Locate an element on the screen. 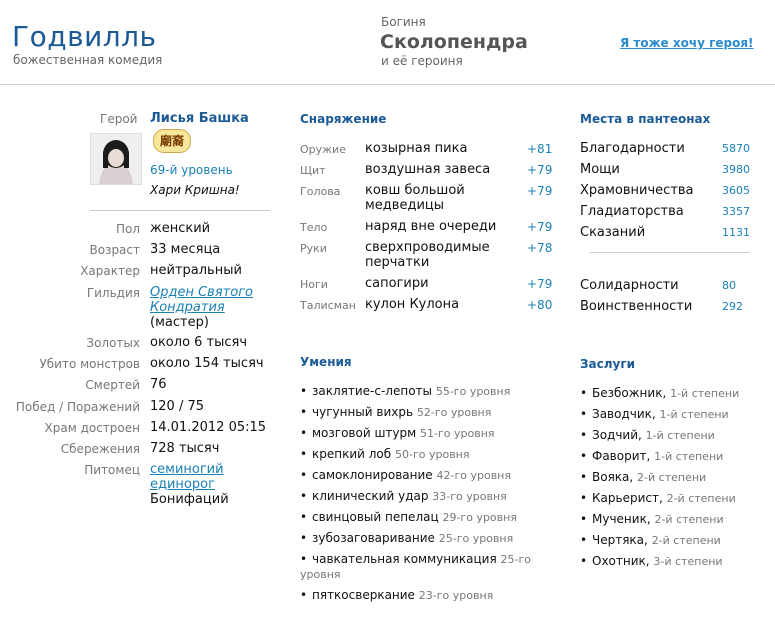 The width and height of the screenshot is (775, 620). merit-item: • Вояка, 2-й степени is located at coordinates (643, 477).